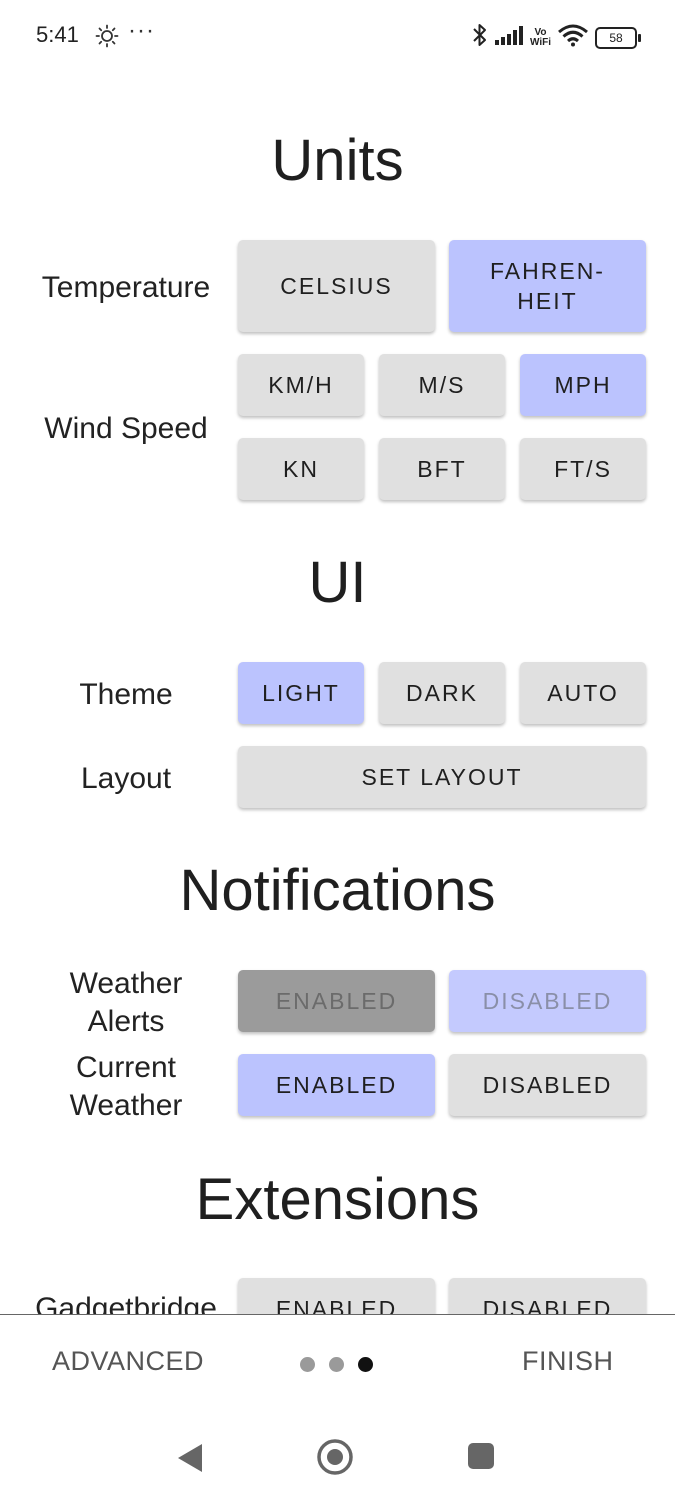 This screenshot has width=675, height=1500. Describe the element at coordinates (128, 1361) in the screenshot. I see `advanced-button: ADVANCED` at that location.